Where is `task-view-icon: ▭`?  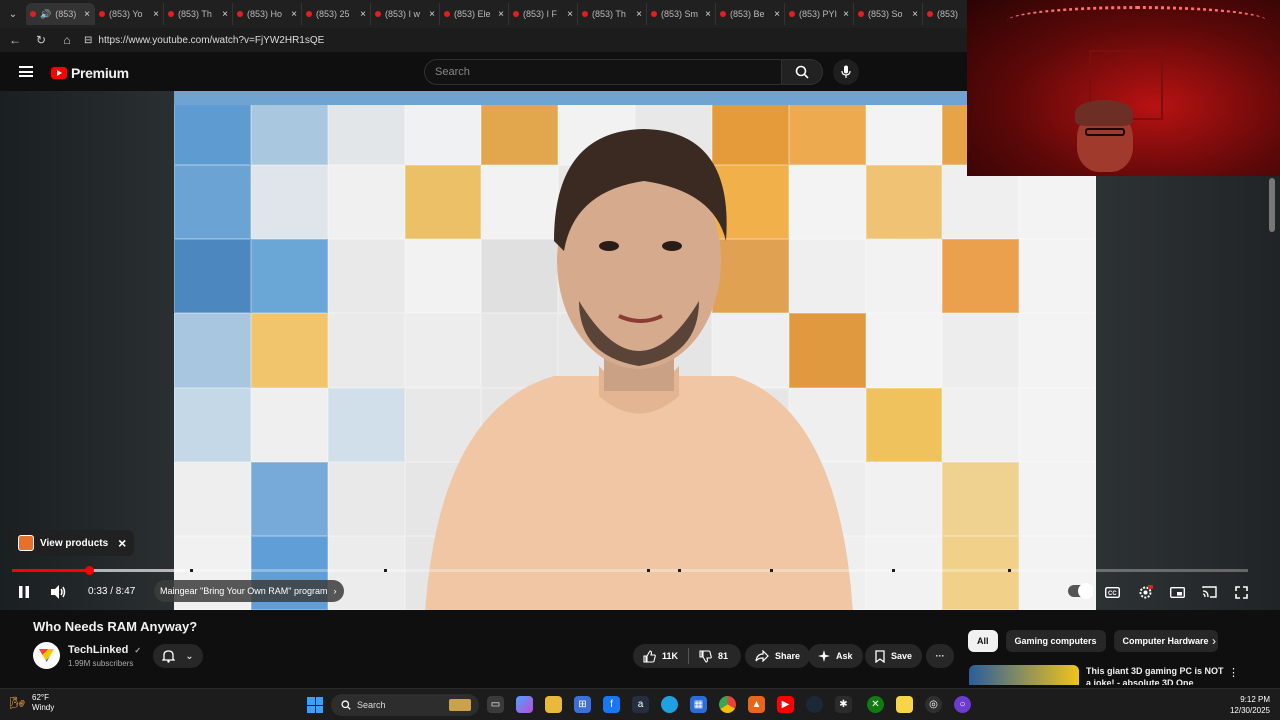
task-view-icon: ▭ is located at coordinates (495, 704).